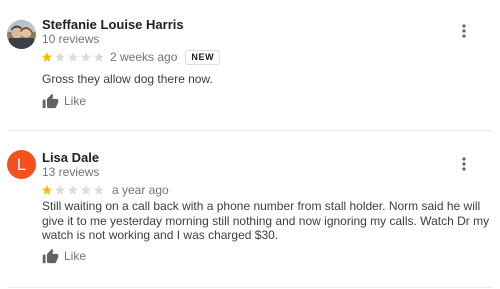 Image resolution: width=500 pixels, height=289 pixels. What do you see at coordinates (71, 172) in the screenshot?
I see `reviewer-review-count: 13 reviews` at bounding box center [71, 172].